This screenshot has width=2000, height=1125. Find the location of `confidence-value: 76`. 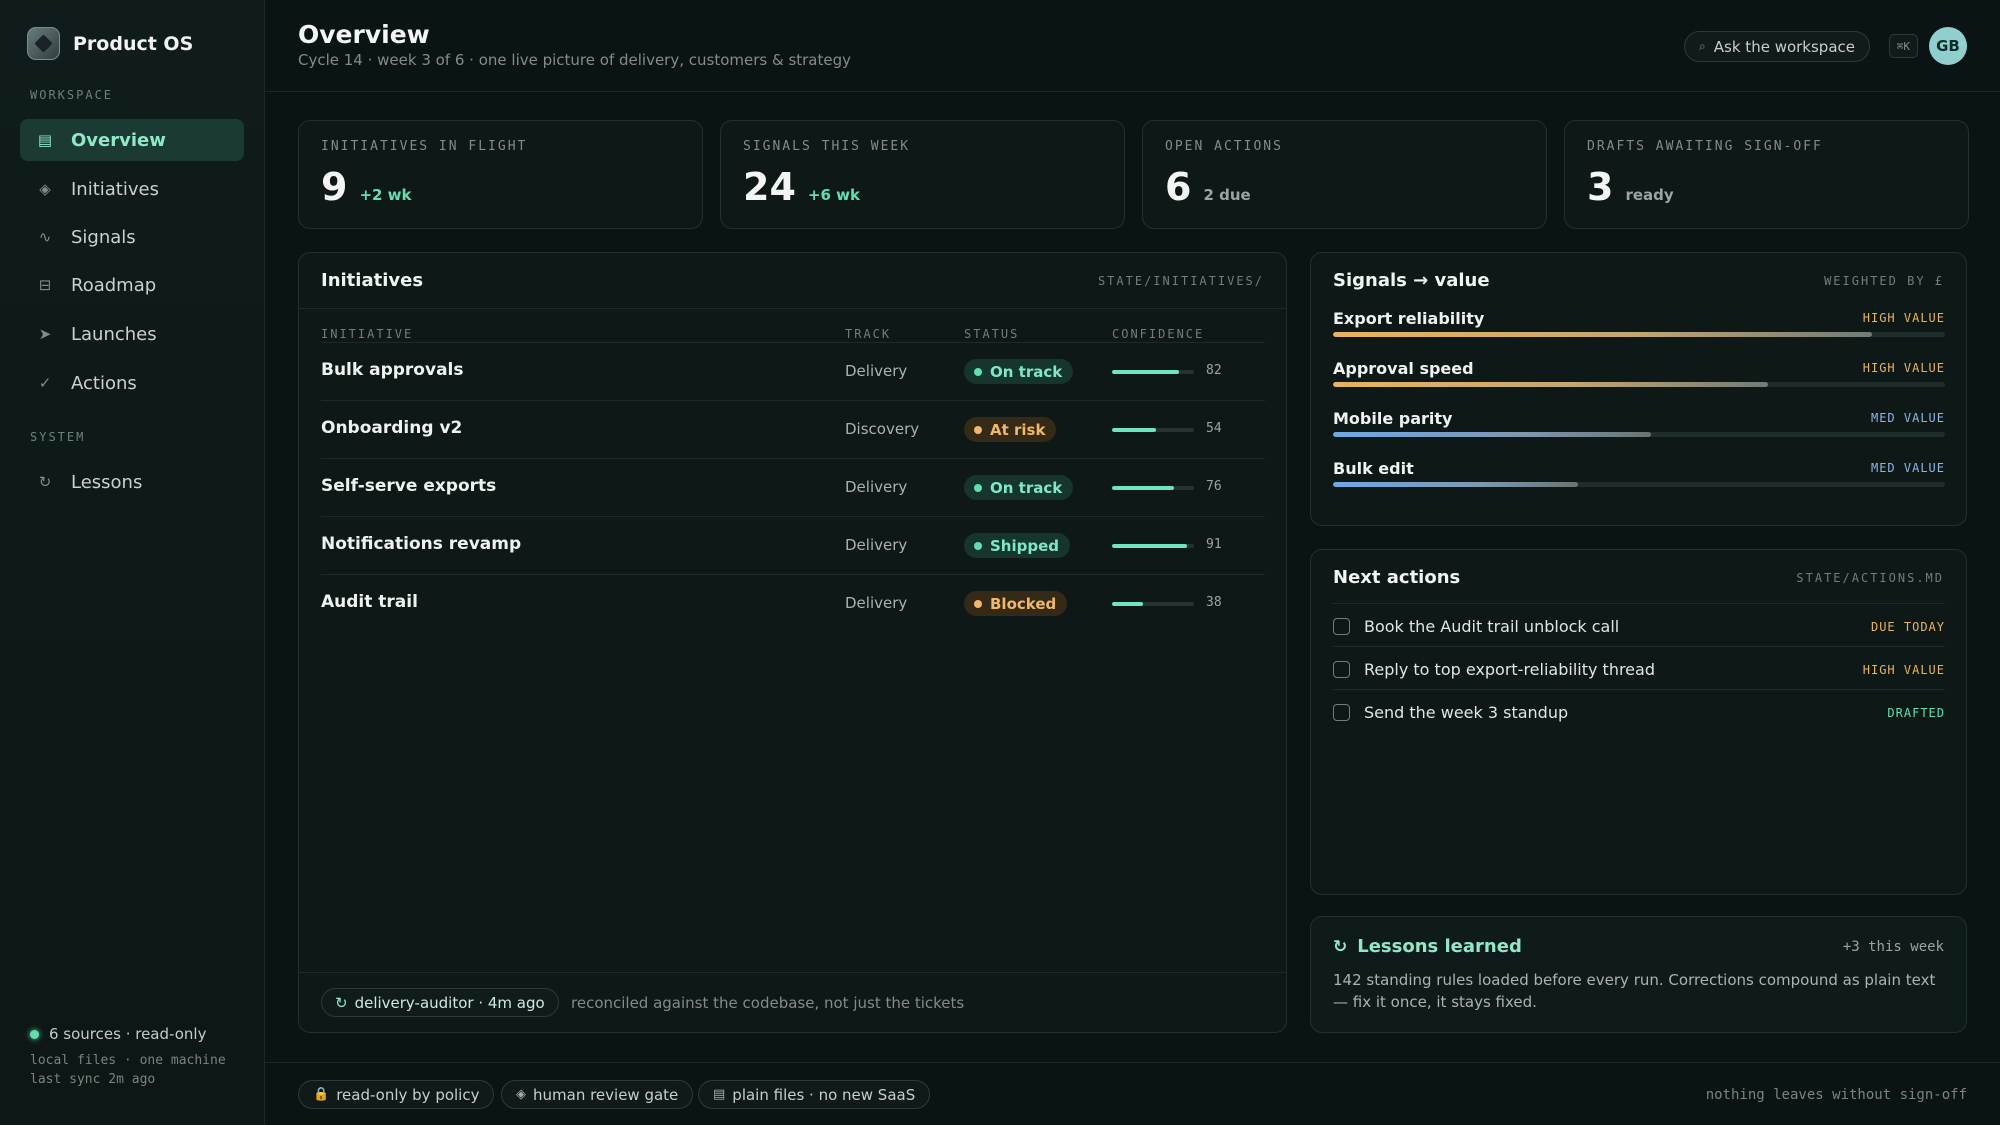

confidence-value: 76 is located at coordinates (1214, 486).